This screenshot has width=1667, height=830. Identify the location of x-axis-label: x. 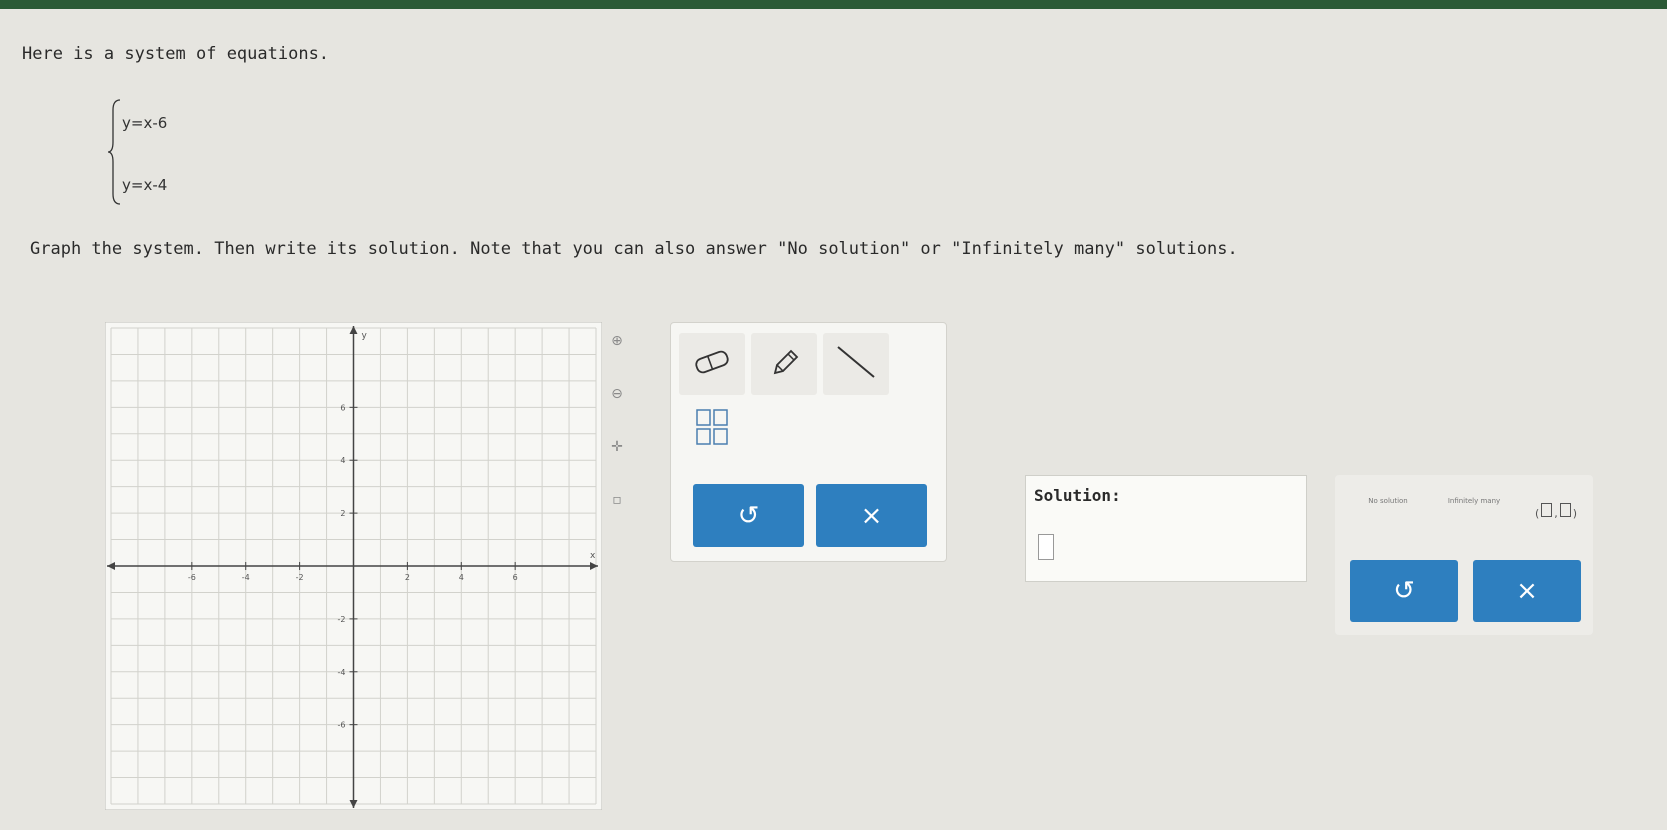
(593, 556).